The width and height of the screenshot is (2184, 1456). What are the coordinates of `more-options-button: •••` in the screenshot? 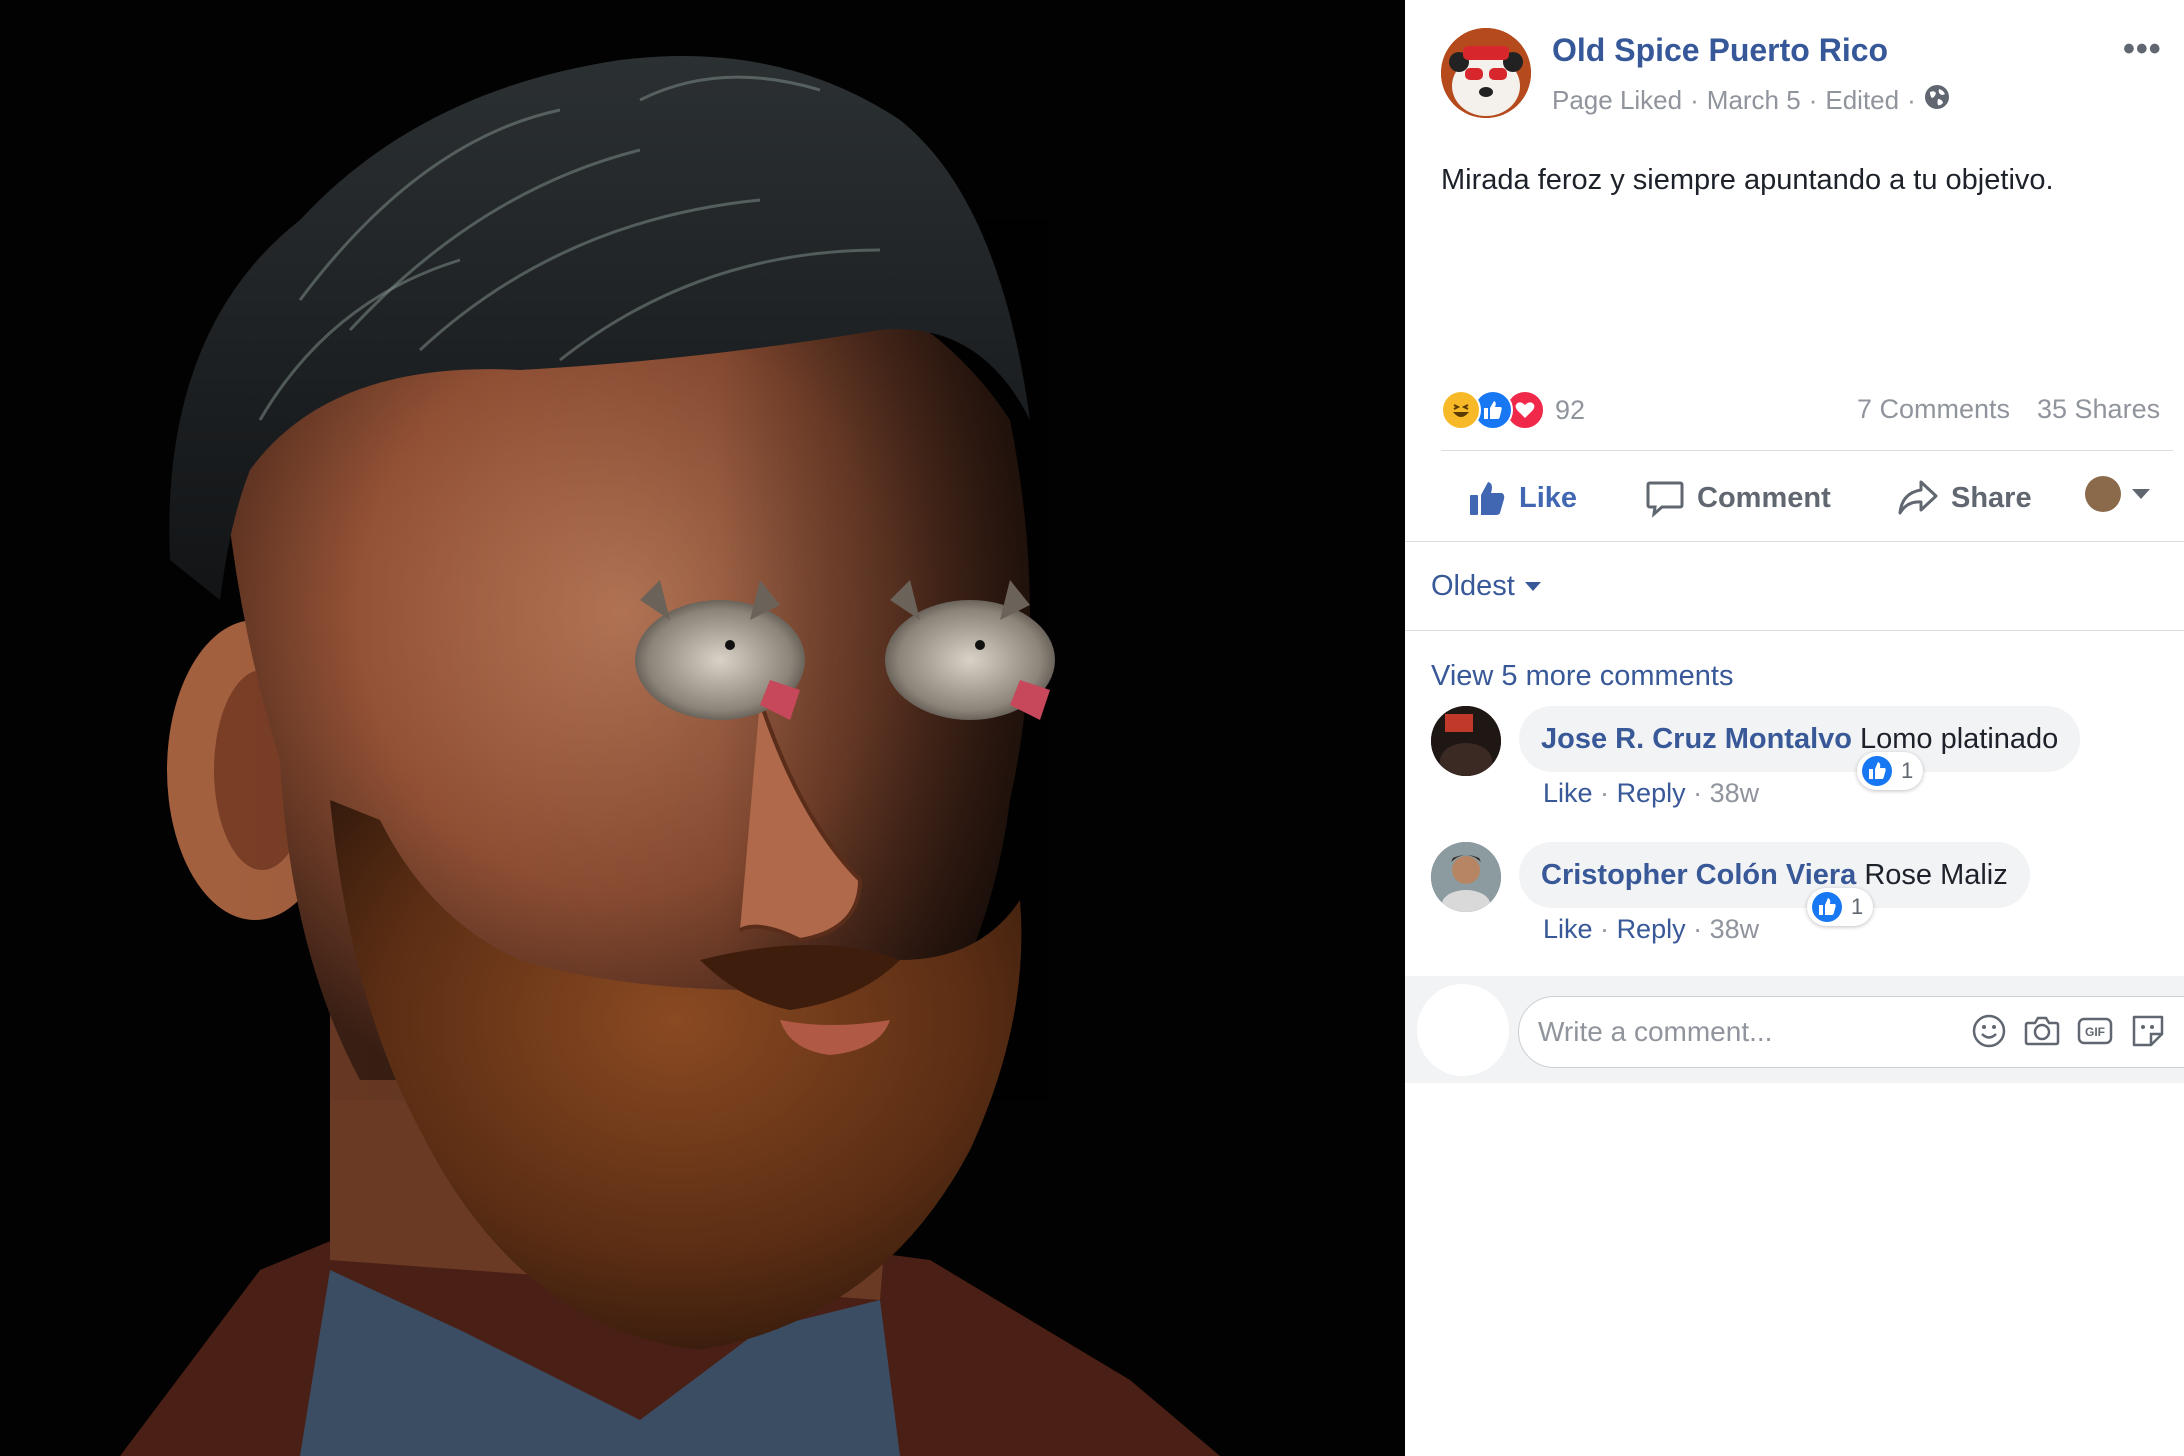 It's located at (2142, 49).